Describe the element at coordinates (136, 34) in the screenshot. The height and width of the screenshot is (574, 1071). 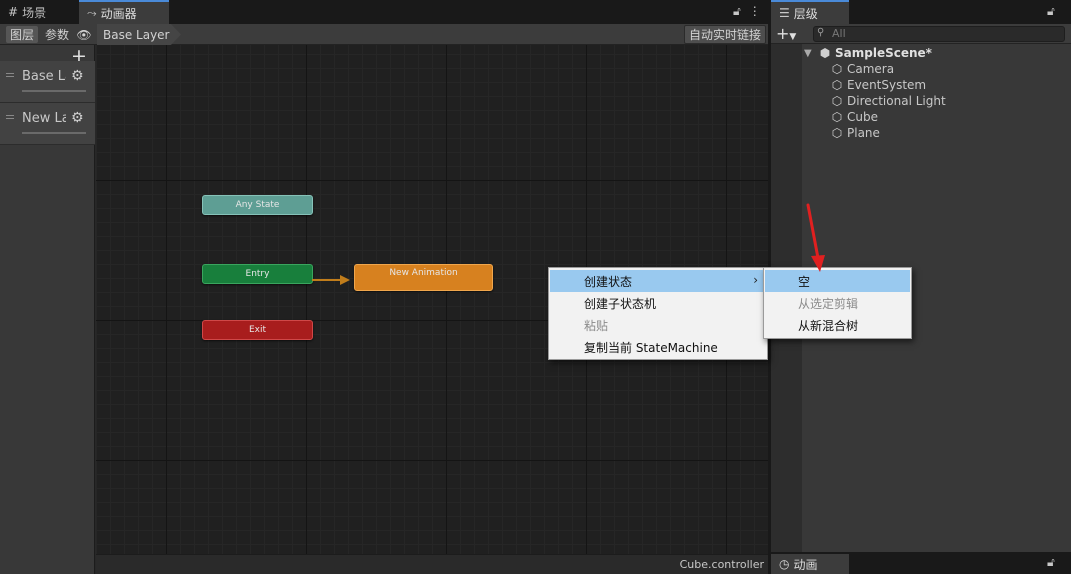
I see `breadcrumb-label: Base Layer` at that location.